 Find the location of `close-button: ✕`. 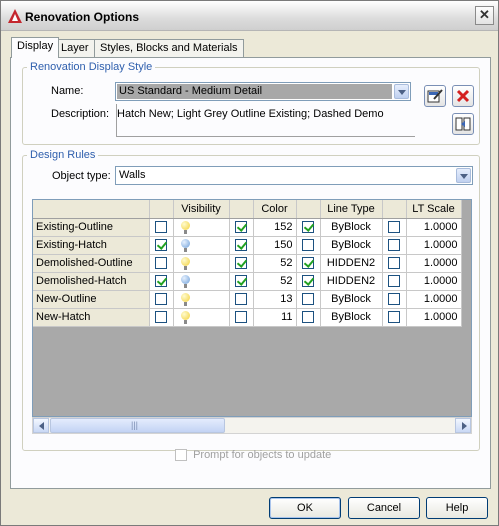

close-button: ✕ is located at coordinates (484, 15).